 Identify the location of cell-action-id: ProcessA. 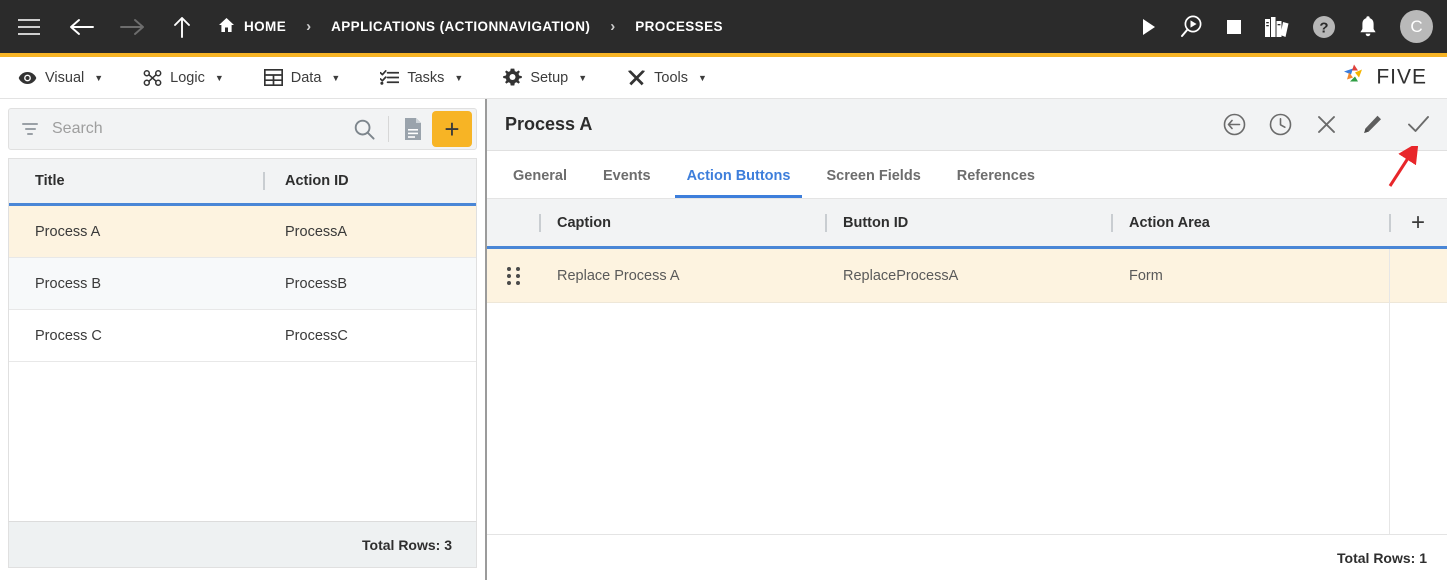
(316, 231).